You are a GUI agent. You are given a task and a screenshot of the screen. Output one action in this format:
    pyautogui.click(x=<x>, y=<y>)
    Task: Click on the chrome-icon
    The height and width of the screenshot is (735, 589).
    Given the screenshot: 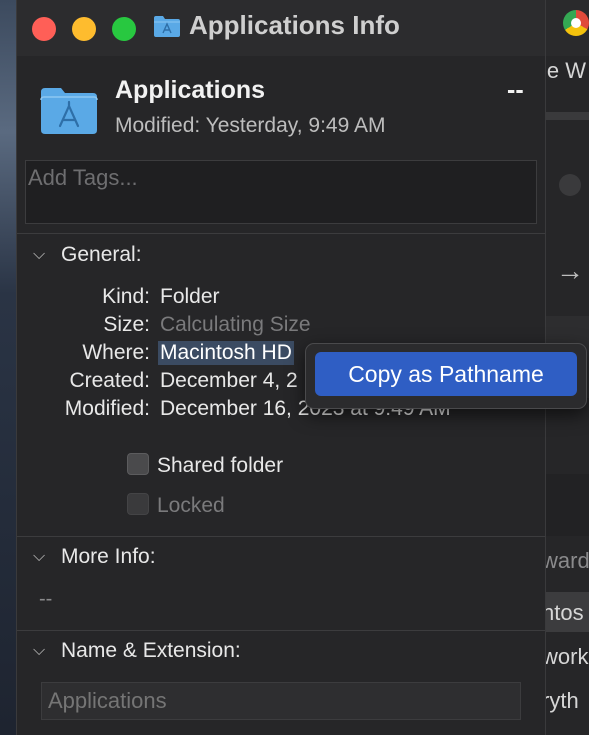 What is the action you would take?
    pyautogui.click(x=576, y=23)
    